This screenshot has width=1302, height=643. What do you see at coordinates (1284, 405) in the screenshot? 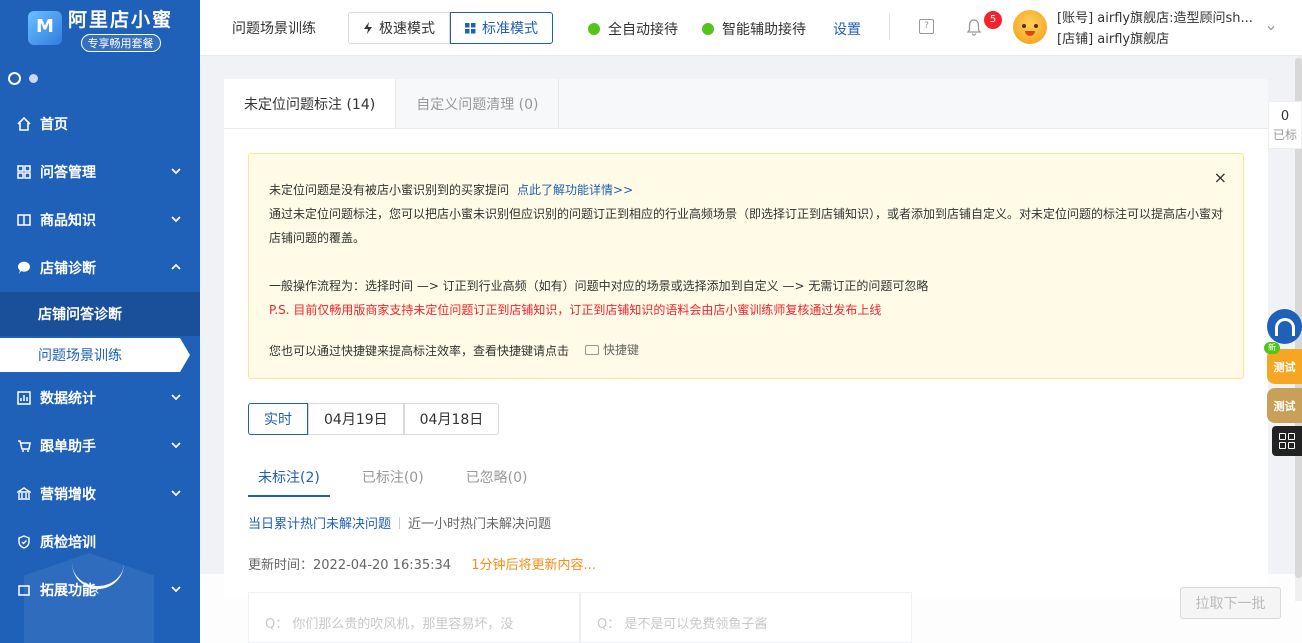
I see `test-button-2: 测试` at bounding box center [1284, 405].